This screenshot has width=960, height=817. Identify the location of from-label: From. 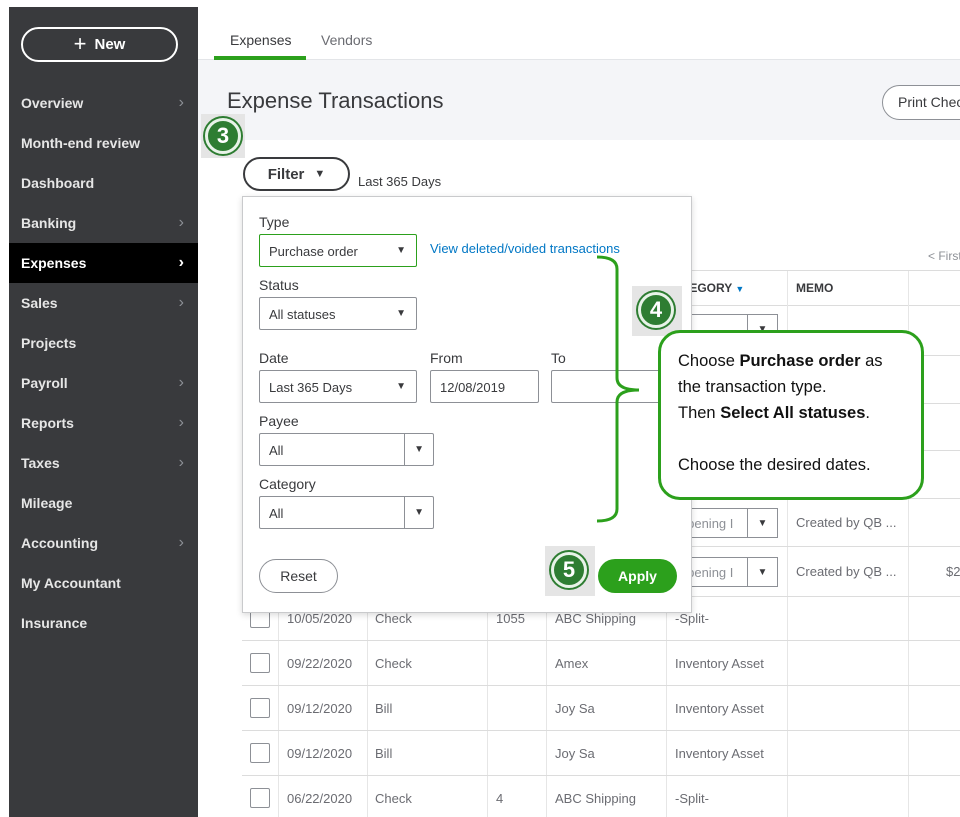
(446, 358).